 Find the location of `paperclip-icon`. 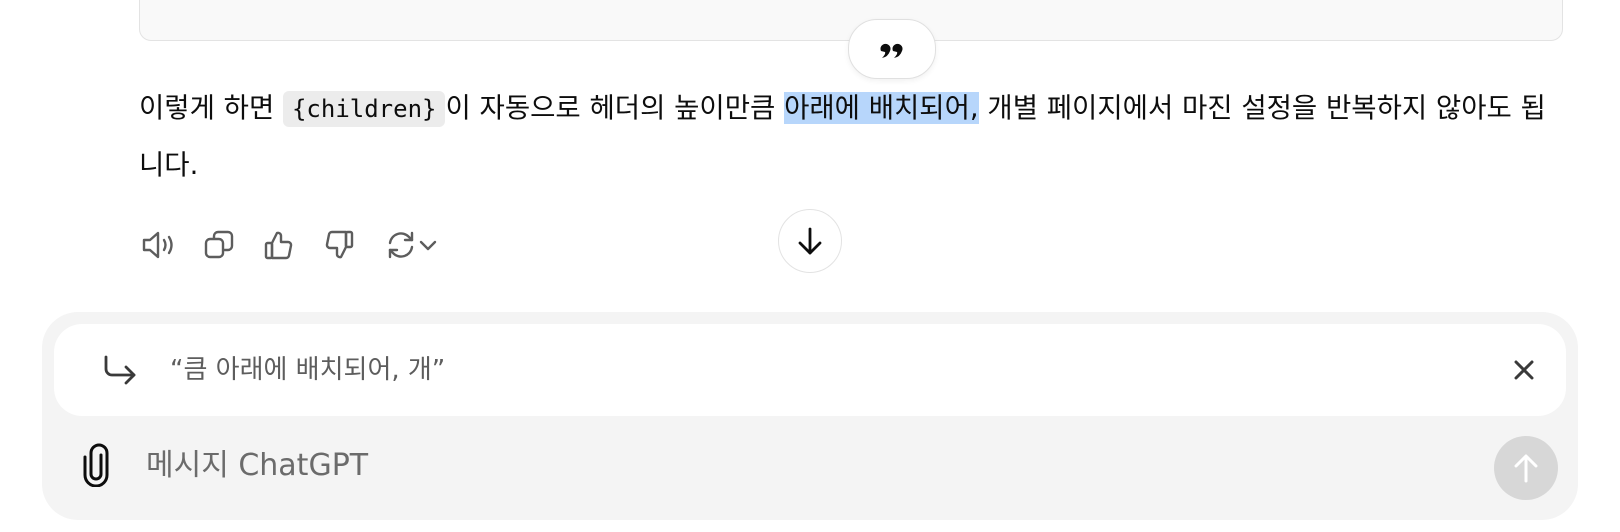

paperclip-icon is located at coordinates (96, 465).